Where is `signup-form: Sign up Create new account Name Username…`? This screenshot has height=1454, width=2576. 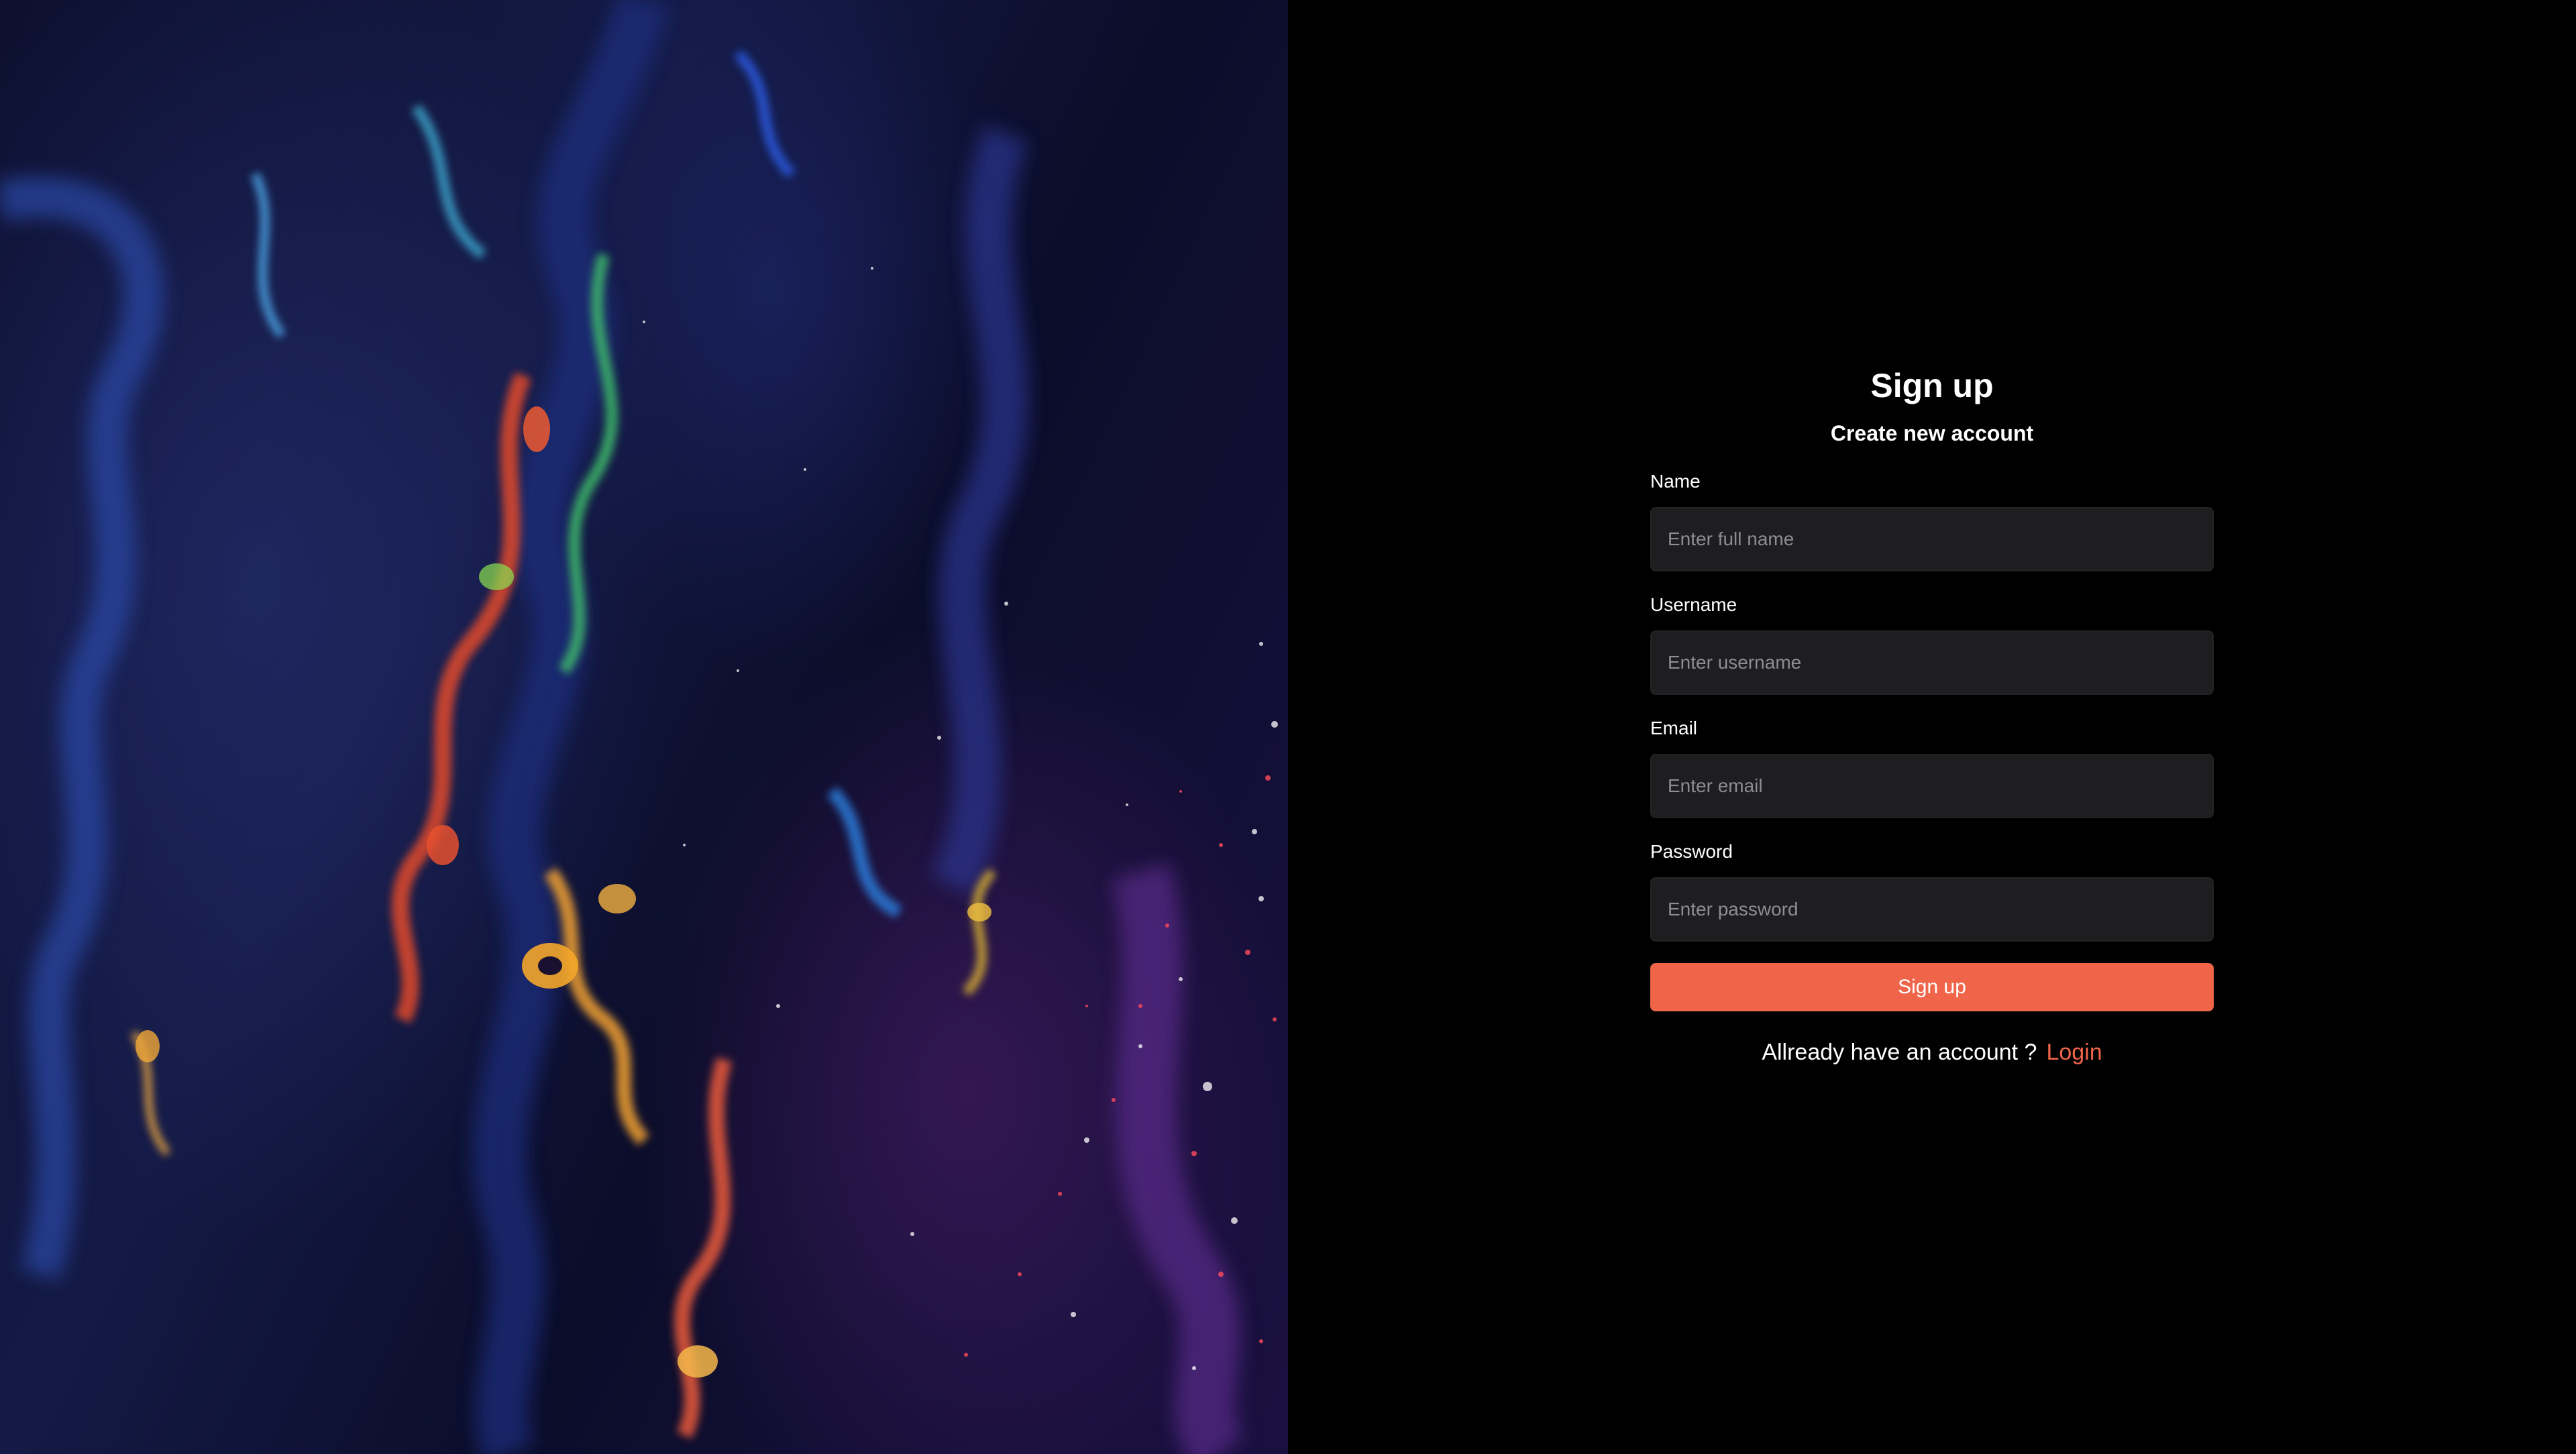 signup-form: Sign up Create new account Name Username… is located at coordinates (1932, 715).